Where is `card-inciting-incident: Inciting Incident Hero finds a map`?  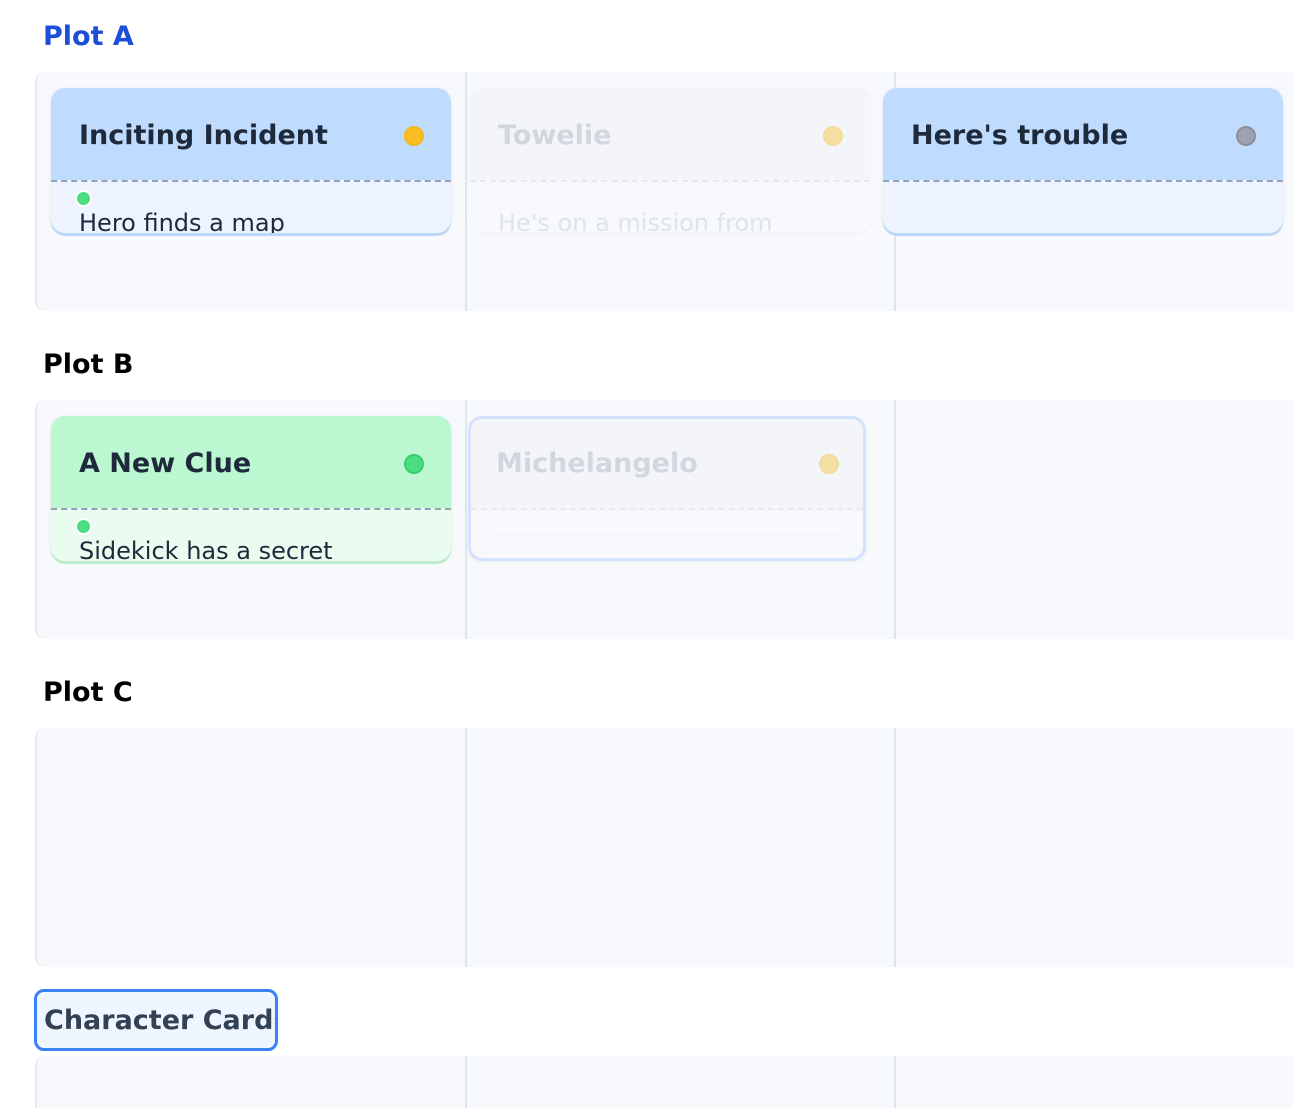
card-inciting-incident: Inciting Incident Hero finds a map is located at coordinates (251, 160).